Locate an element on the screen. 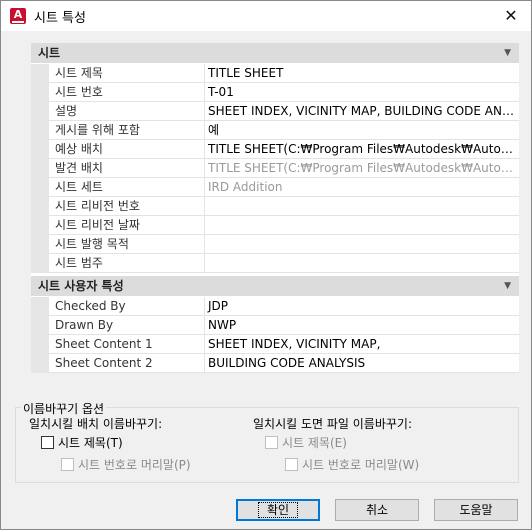 Image resolution: width=532 pixels, height=530 pixels. checkbox-label: 시트 번호로 머리말(P) is located at coordinates (134, 465).